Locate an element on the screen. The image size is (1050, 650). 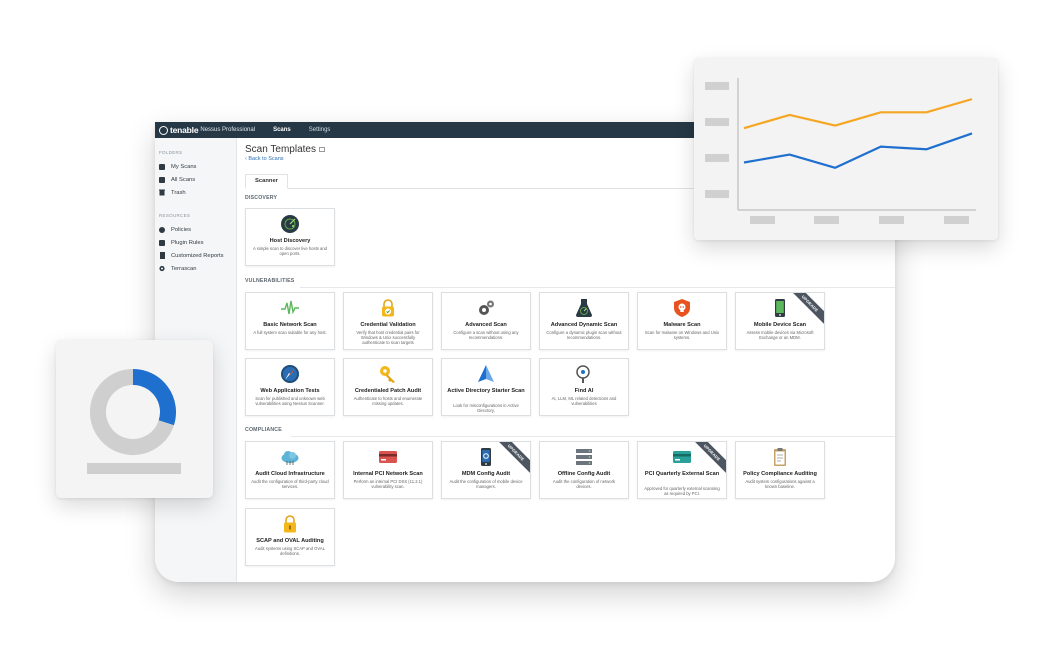
back-to-scans-link: ‹ Back to Scans is located at coordinates (264, 159).